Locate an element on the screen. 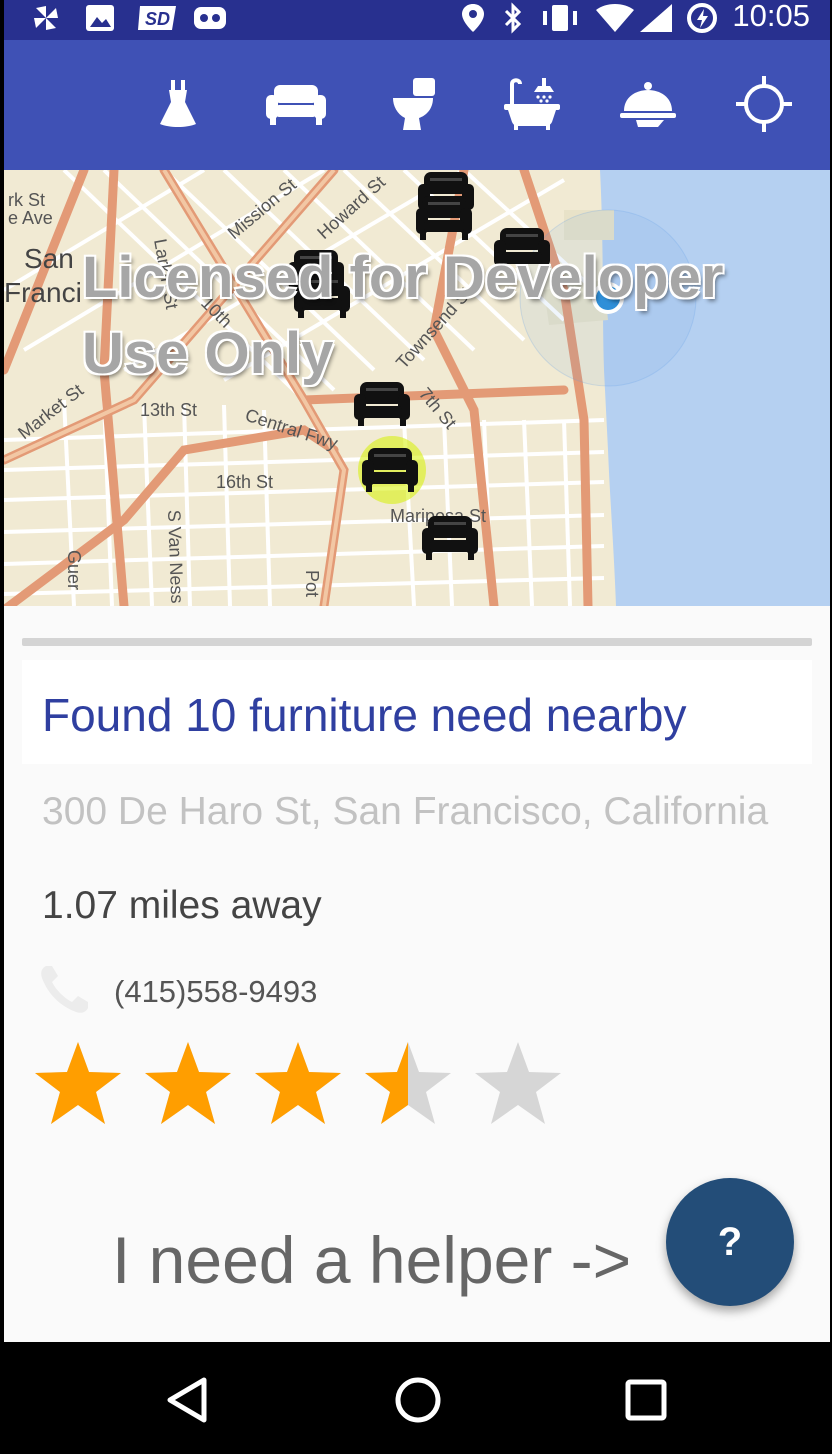 The image size is (832, 1454). category-toolbar is located at coordinates (417, 105).